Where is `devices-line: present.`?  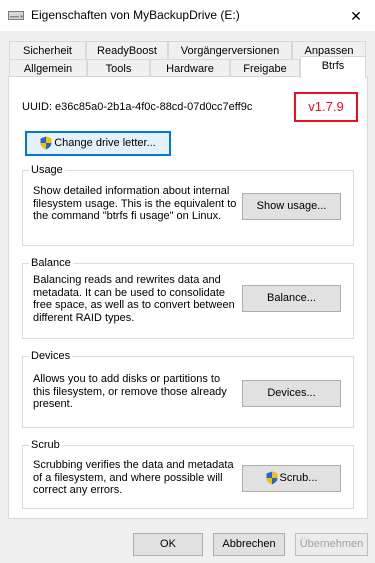
devices-line: present. is located at coordinates (53, 404).